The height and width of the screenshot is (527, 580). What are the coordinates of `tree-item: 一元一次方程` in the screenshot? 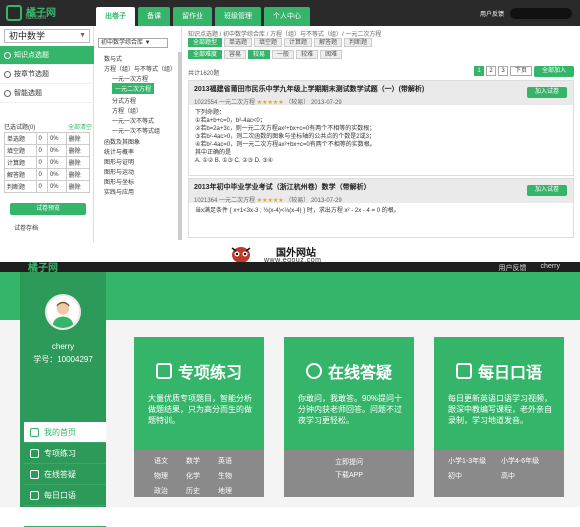 It's located at (130, 78).